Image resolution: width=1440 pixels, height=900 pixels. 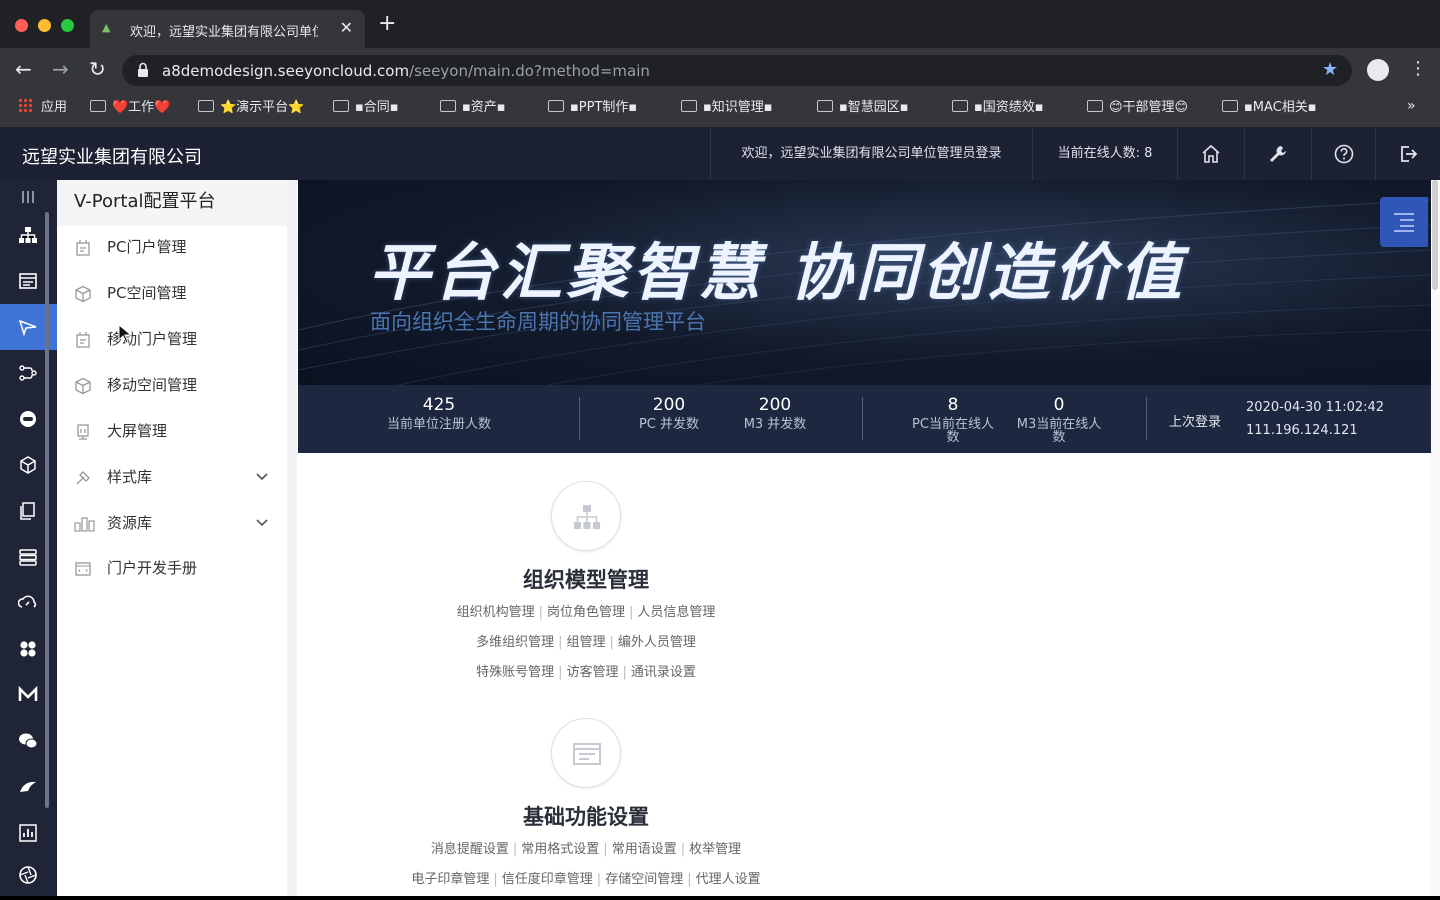 What do you see at coordinates (83, 432) in the screenshot?
I see `screen-icon` at bounding box center [83, 432].